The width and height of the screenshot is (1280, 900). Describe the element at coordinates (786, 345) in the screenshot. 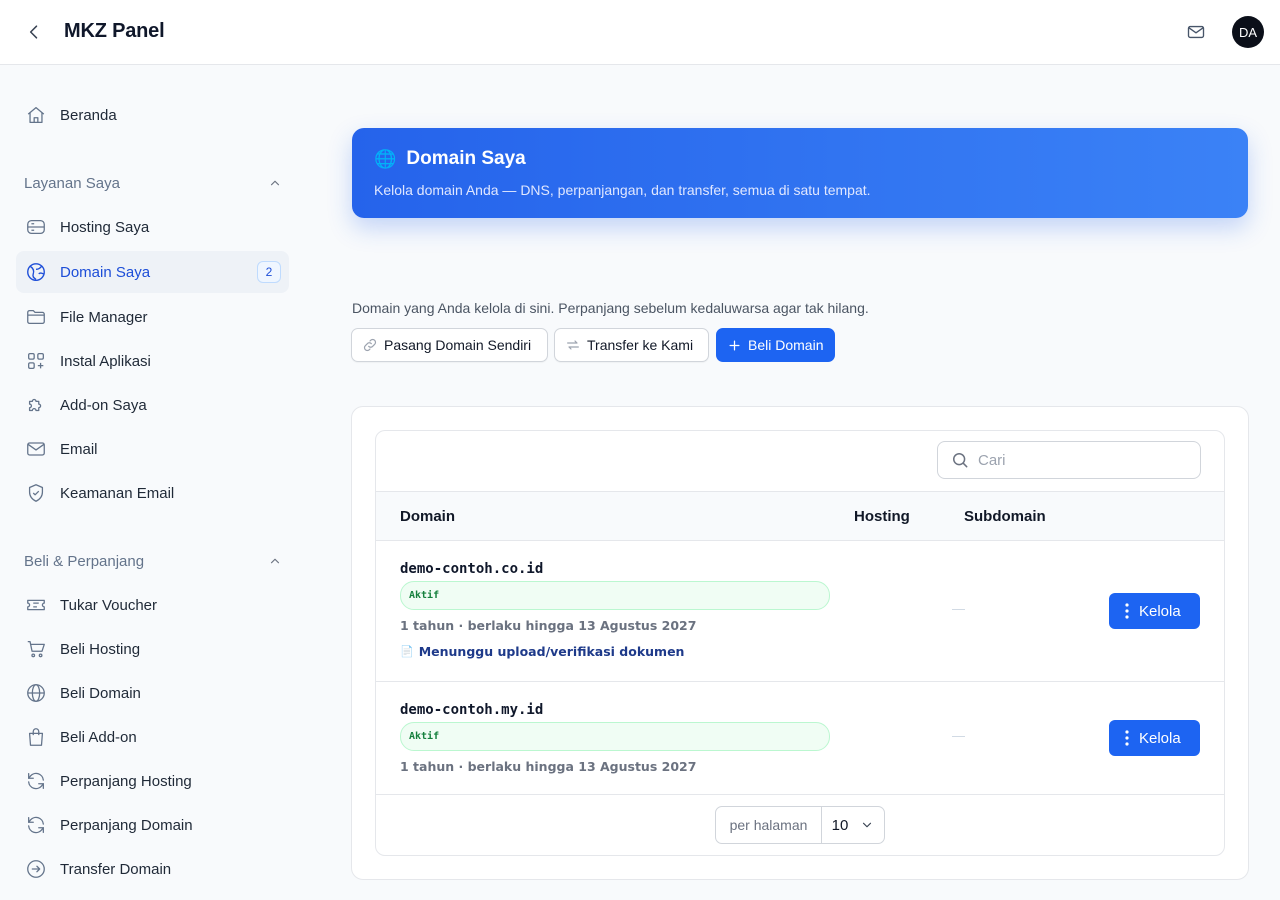

I see `button-label: Beli Domain` at that location.